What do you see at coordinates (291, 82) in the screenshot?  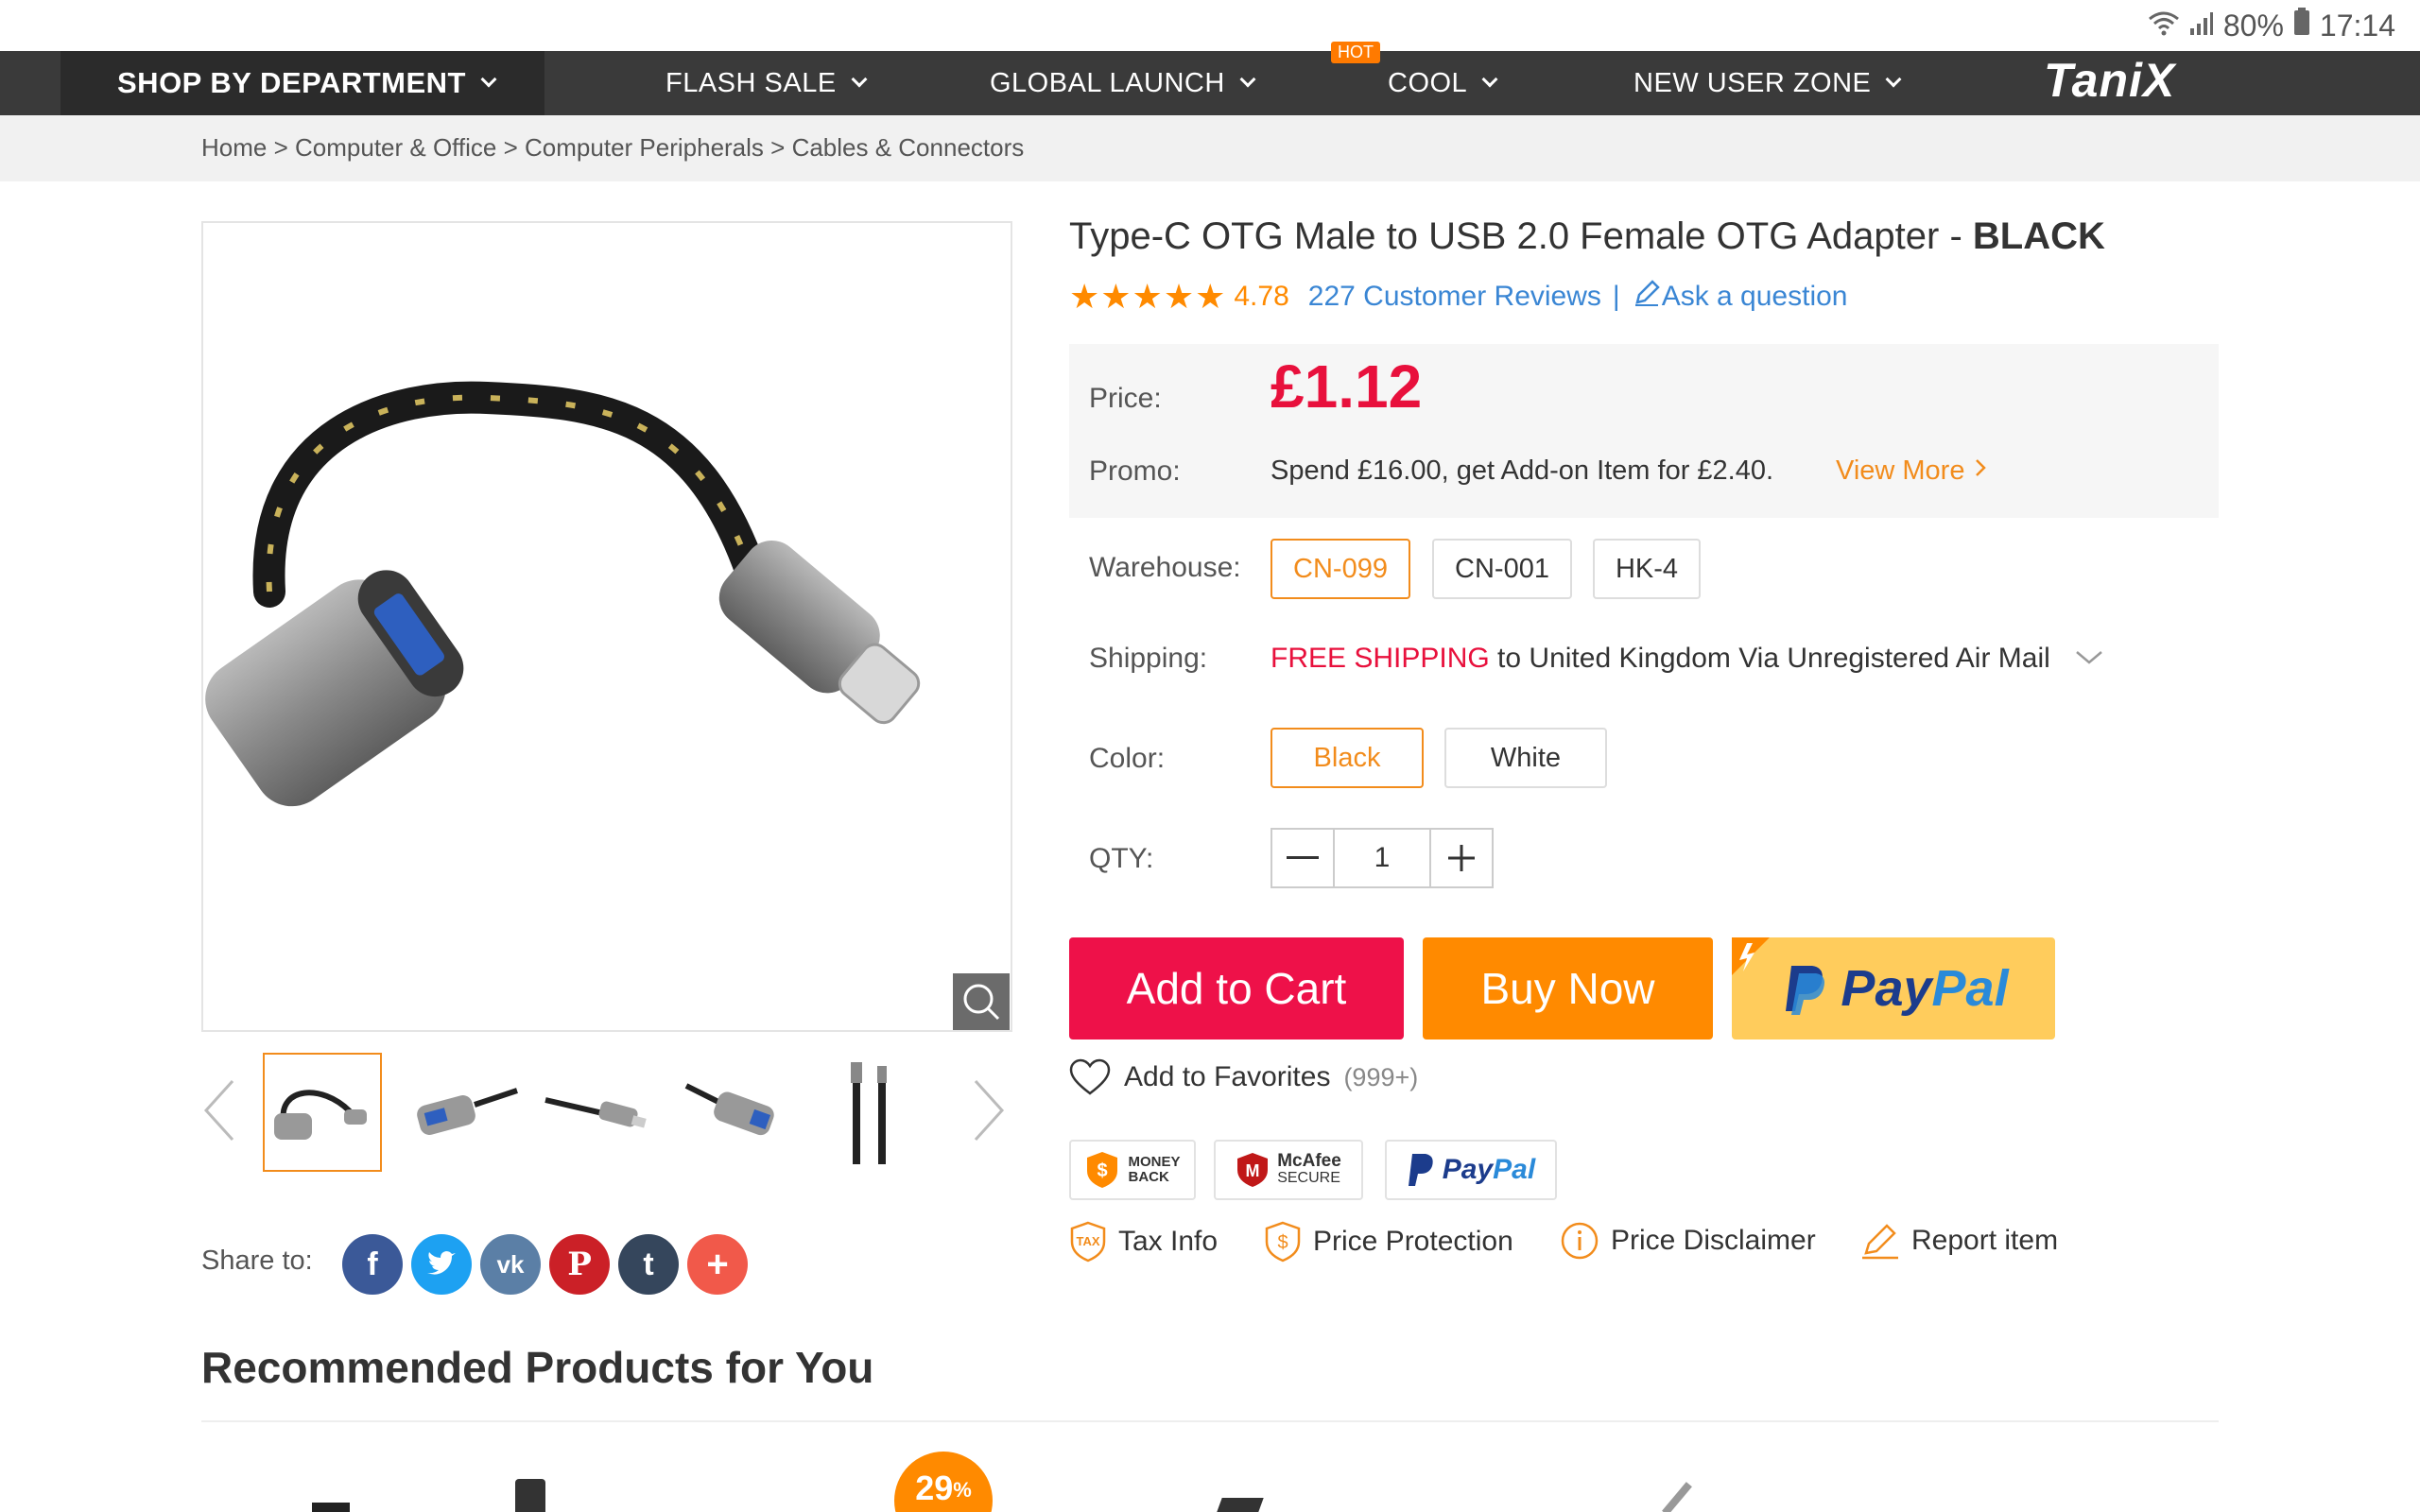 I see `shop-by-department-label: SHOP BY DEPARTMENT` at bounding box center [291, 82].